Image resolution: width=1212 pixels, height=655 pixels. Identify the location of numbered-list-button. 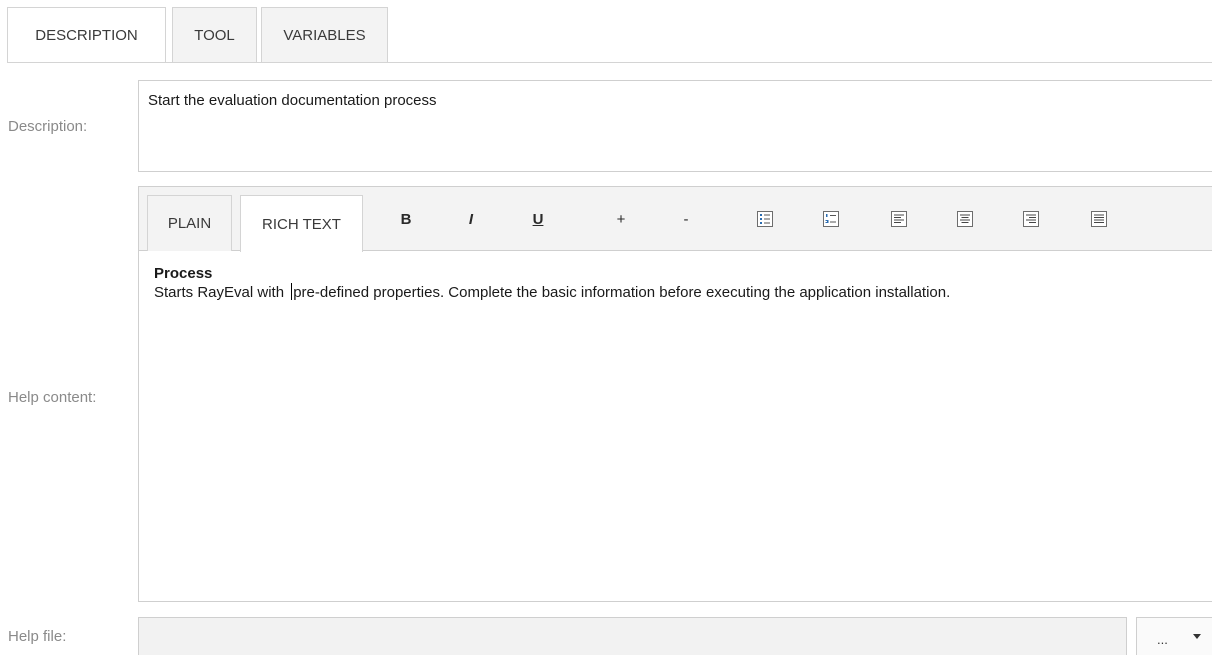
(831, 219).